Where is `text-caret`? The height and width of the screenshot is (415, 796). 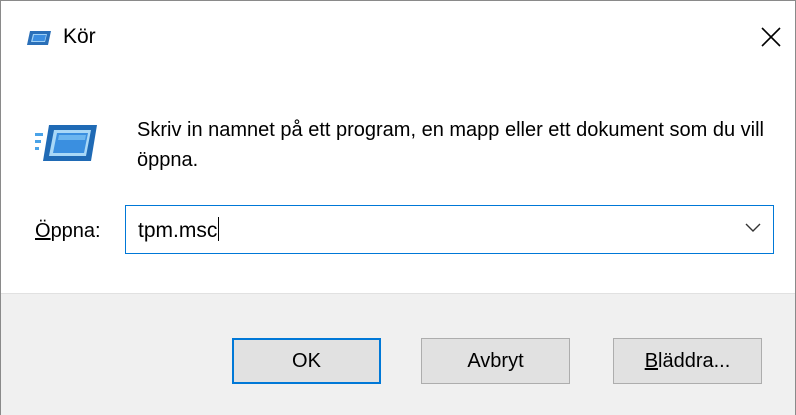
text-caret is located at coordinates (219, 229).